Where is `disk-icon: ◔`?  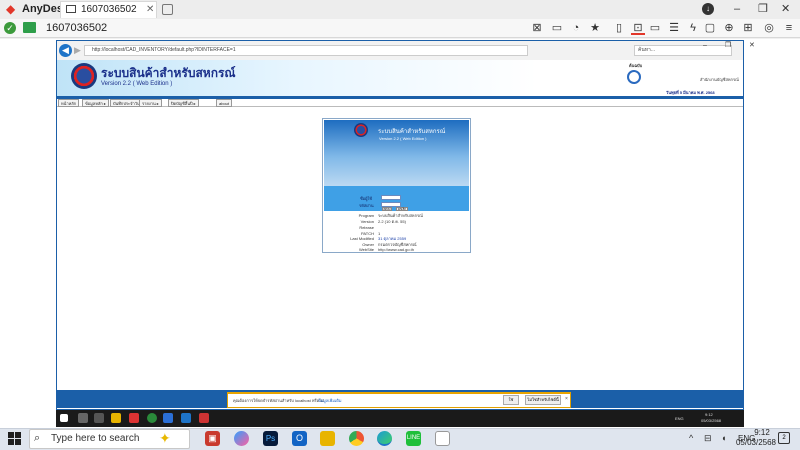 disk-icon: ◔ is located at coordinates (576, 28).